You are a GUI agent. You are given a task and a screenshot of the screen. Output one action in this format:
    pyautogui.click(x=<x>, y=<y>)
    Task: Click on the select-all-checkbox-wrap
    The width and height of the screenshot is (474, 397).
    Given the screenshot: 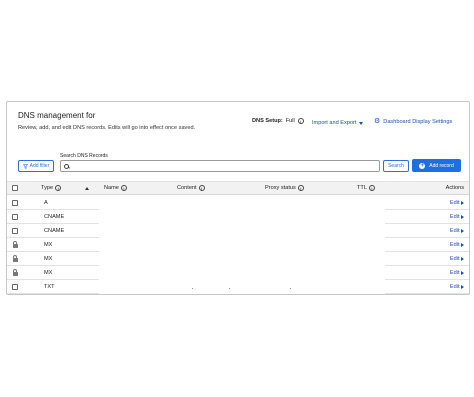 What is the action you would take?
    pyautogui.click(x=15, y=188)
    